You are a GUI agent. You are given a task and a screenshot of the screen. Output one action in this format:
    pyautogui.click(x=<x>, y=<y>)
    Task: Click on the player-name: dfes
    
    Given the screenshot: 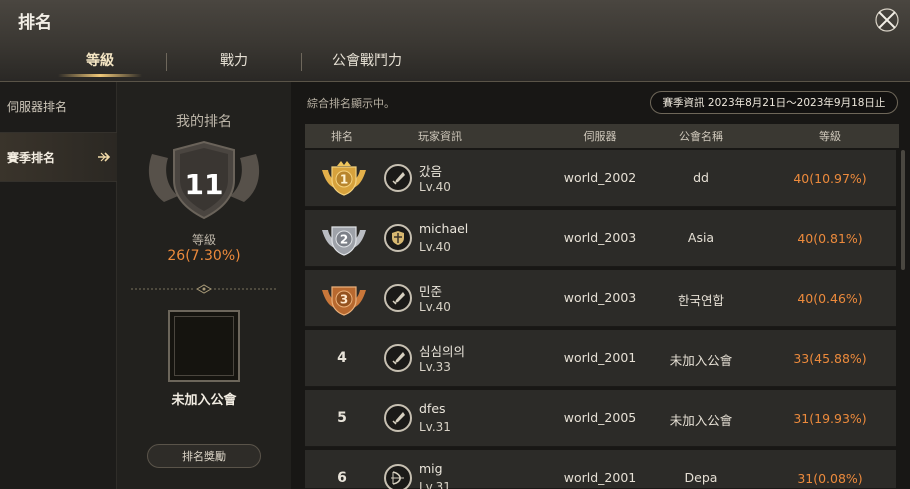 What is the action you would take?
    pyautogui.click(x=432, y=408)
    